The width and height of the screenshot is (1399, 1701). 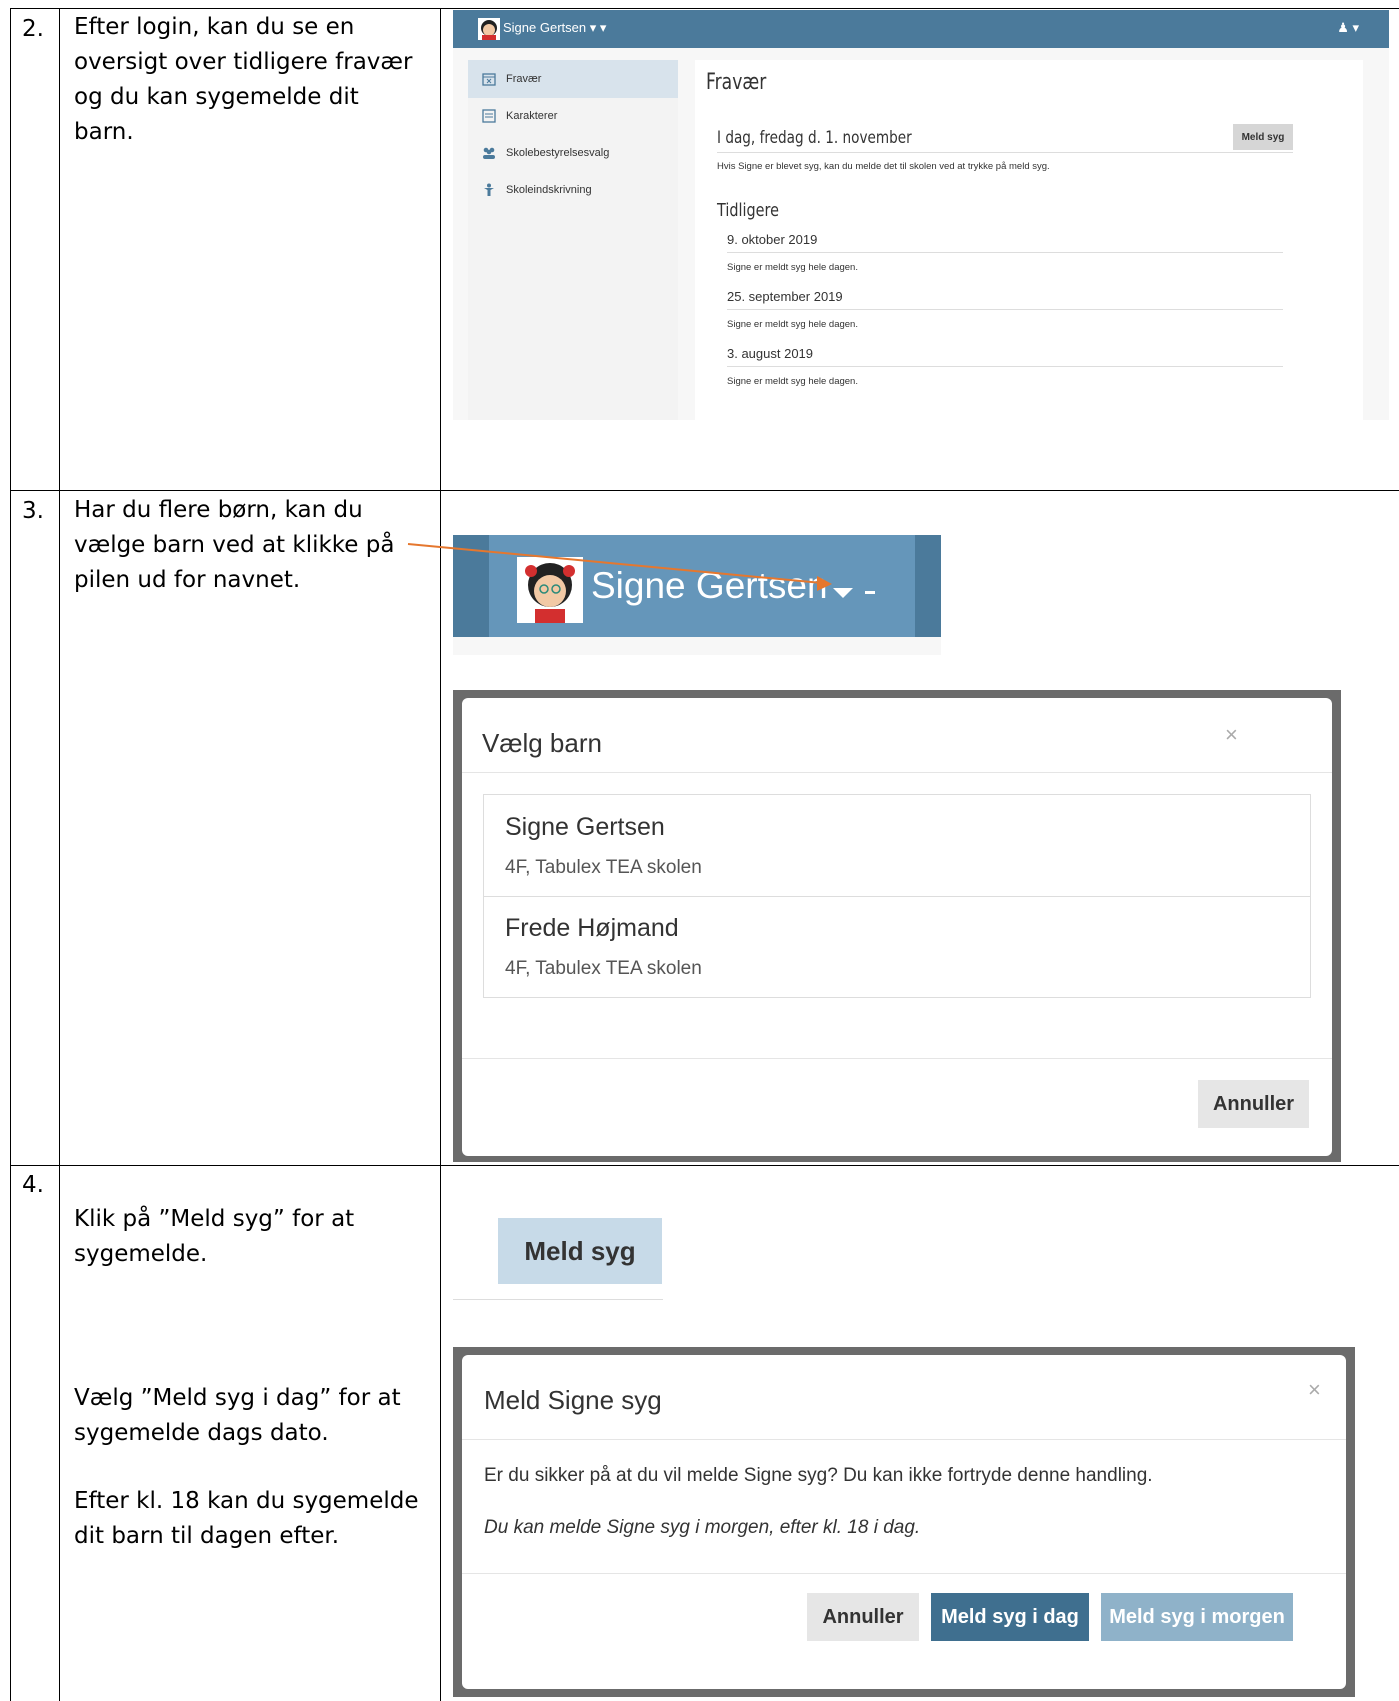 What do you see at coordinates (897, 946) in the screenshot?
I see `list-item: Frede Højmand 4F, Tabulex TEA skolen` at bounding box center [897, 946].